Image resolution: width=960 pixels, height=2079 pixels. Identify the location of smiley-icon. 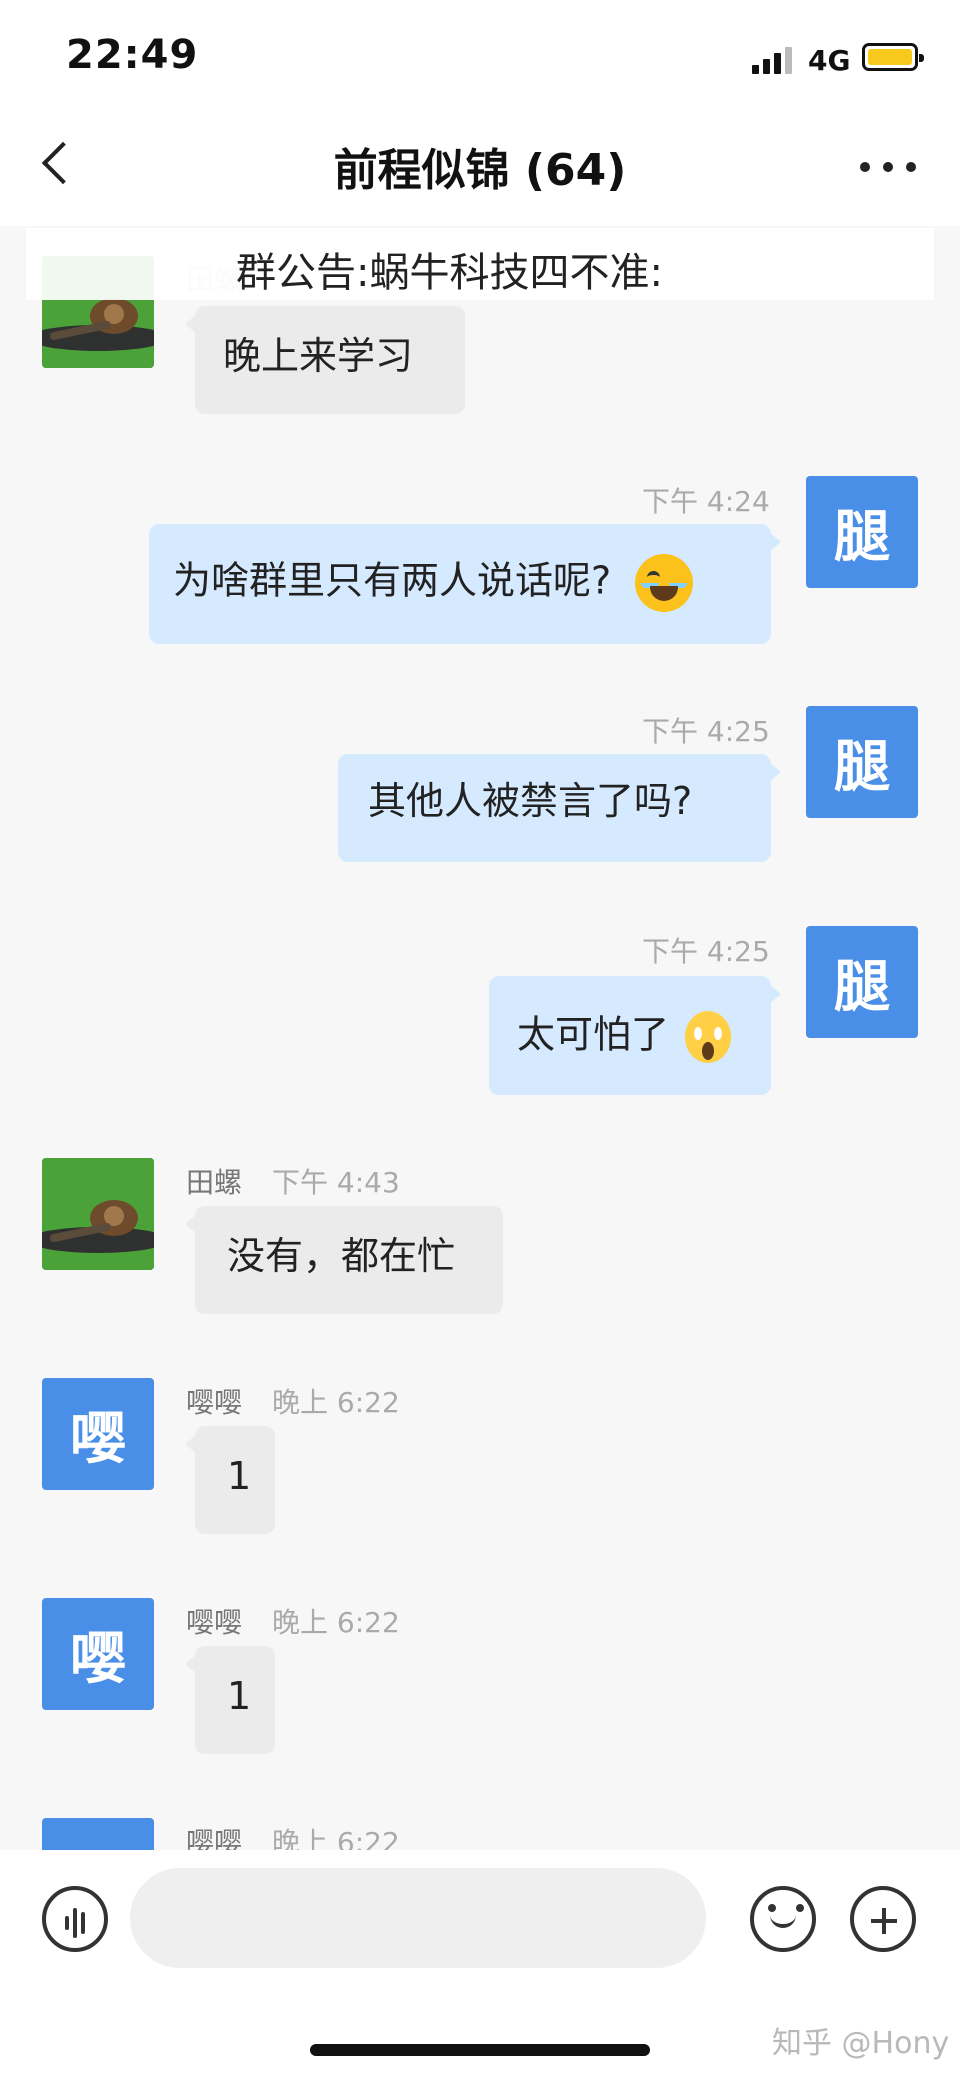
(783, 1919).